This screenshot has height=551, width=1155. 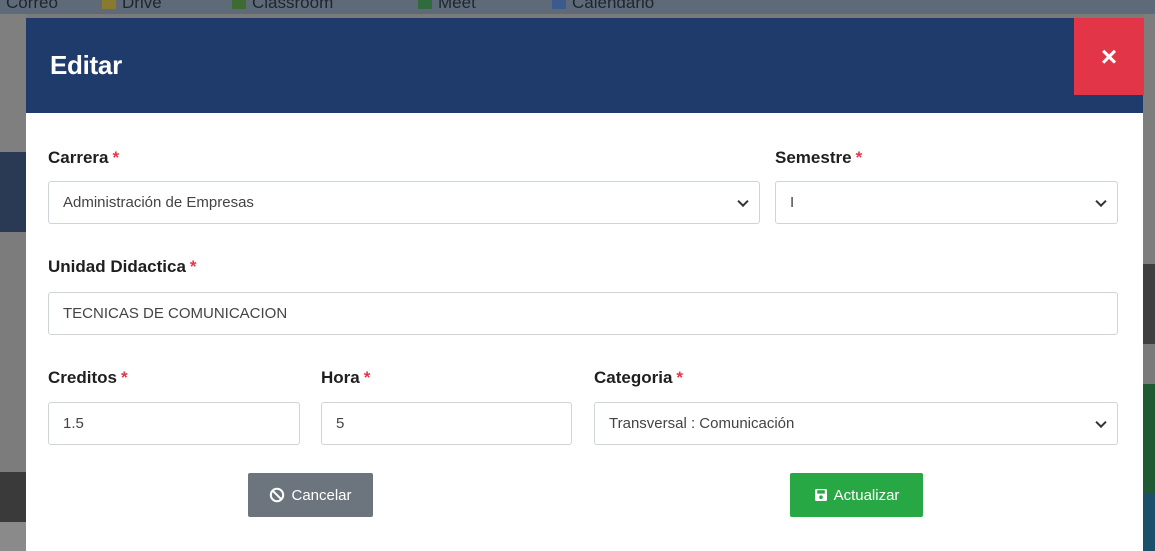 What do you see at coordinates (447, 6) in the screenshot?
I see `bookmark-meet: Meet` at bounding box center [447, 6].